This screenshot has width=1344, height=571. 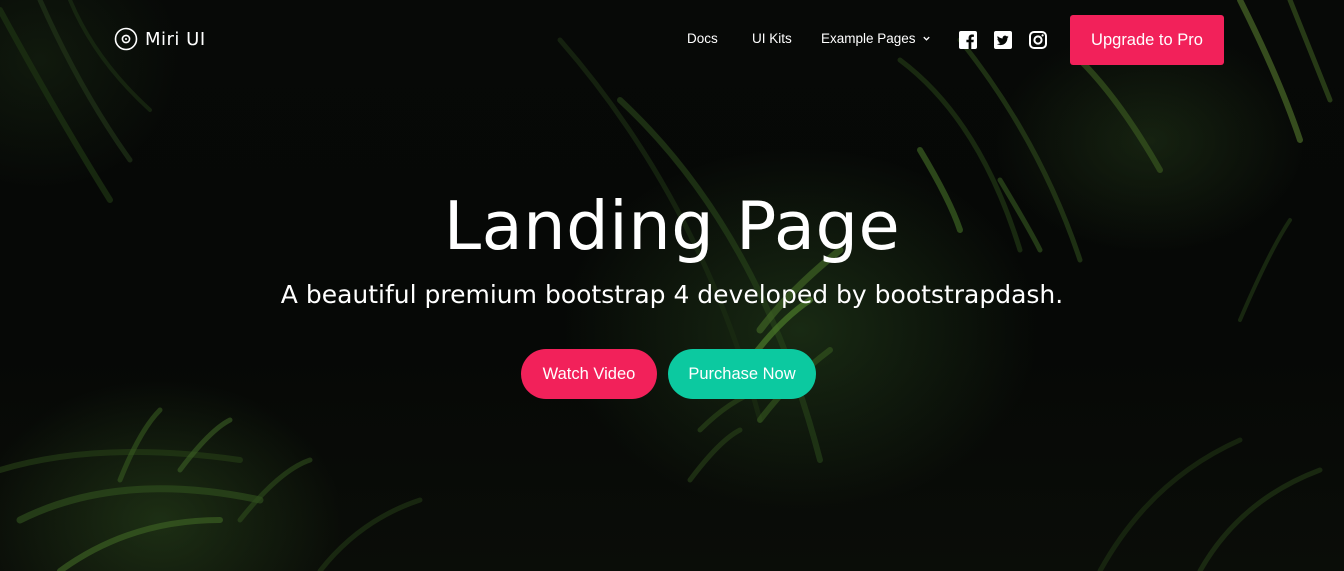 What do you see at coordinates (589, 374) in the screenshot?
I see `watch-video-button: Watch Video` at bounding box center [589, 374].